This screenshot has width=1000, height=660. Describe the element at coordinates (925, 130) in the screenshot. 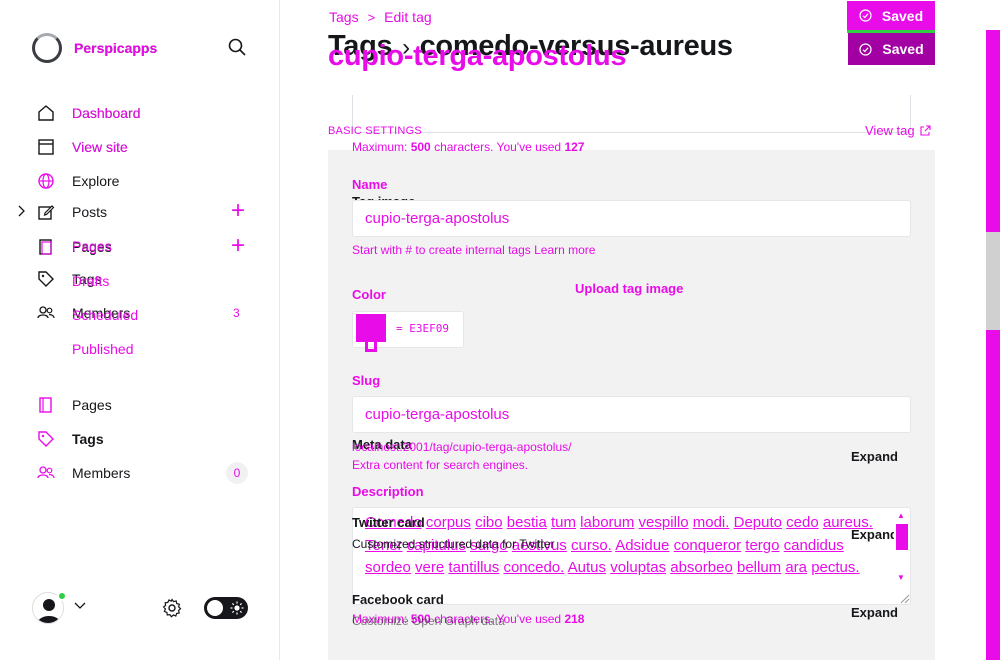

I see `external-link-icon` at that location.